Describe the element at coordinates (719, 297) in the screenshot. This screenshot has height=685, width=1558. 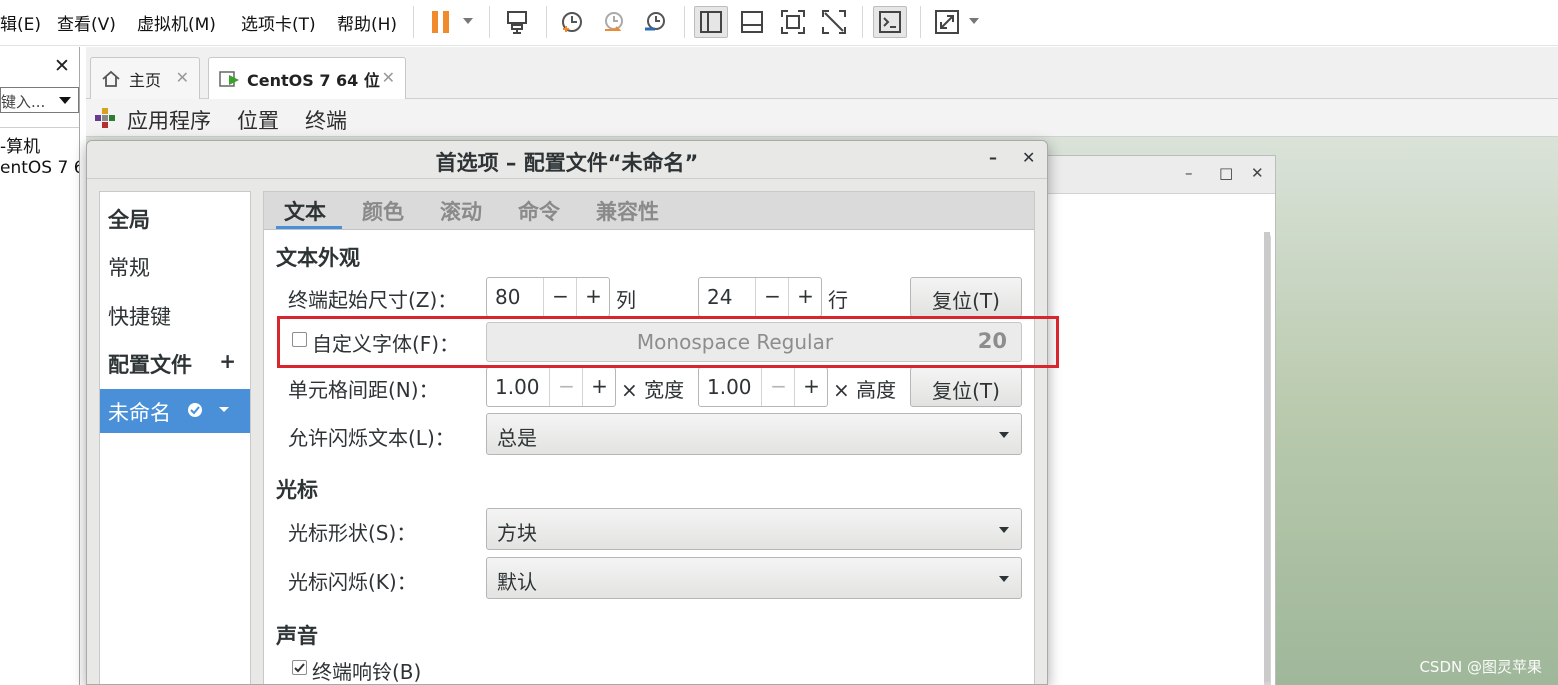
I see `rows-value: 24` at that location.